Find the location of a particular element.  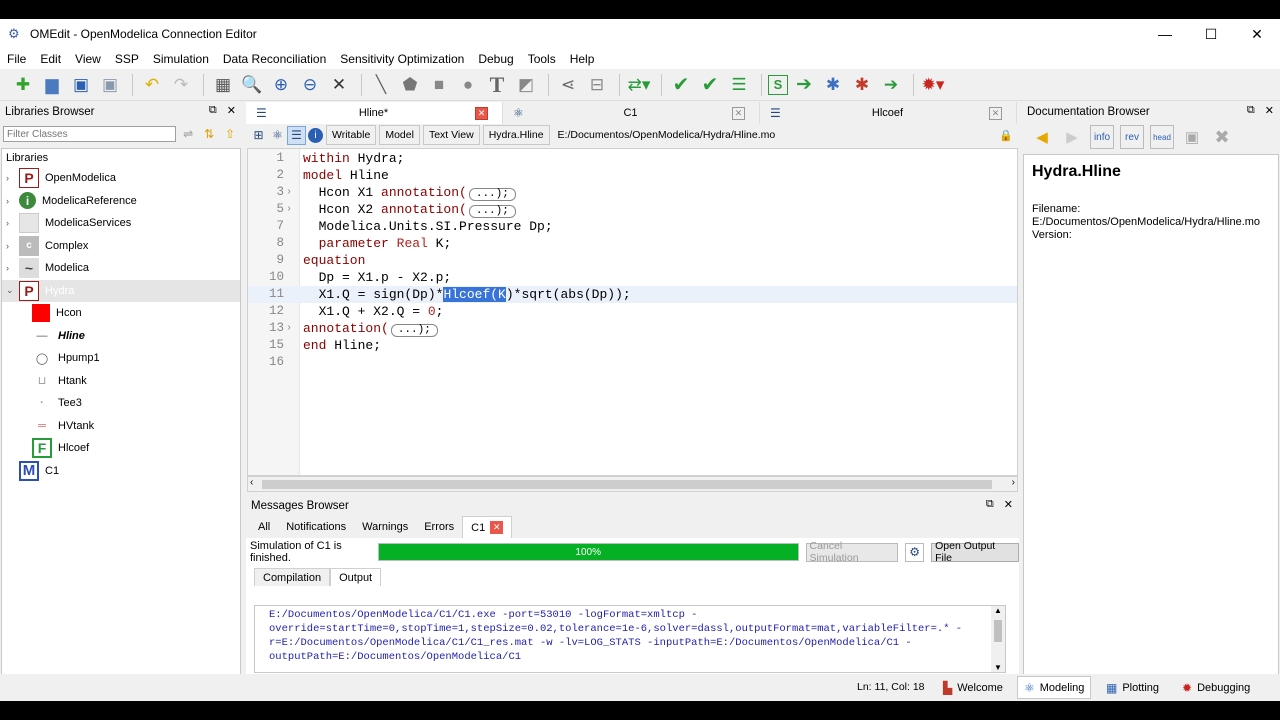

code-line: 8 parameter Real K; is located at coordinates (632, 243).